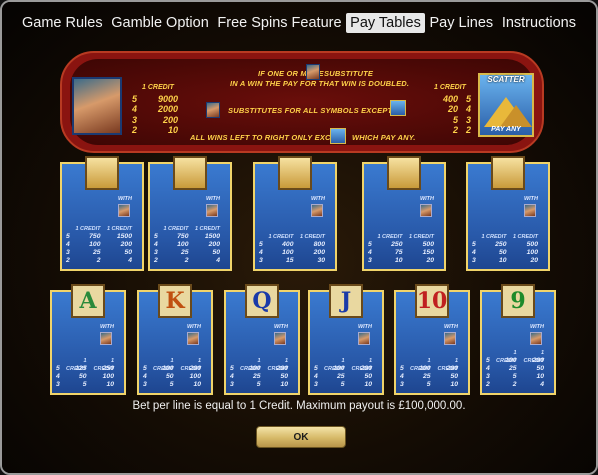 This screenshot has width=598, height=475. I want to click on payout-row: 5 750 1500, so click(102, 237).